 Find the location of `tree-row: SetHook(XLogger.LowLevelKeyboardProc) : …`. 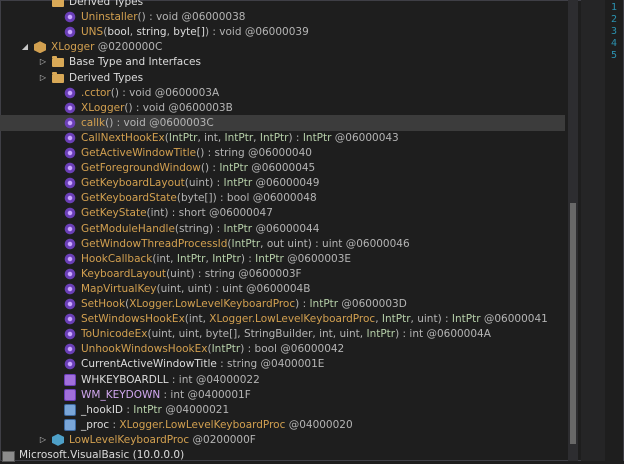

tree-row: SetHook(XLogger.LowLevelKeyboardProc) : … is located at coordinates (282, 304).